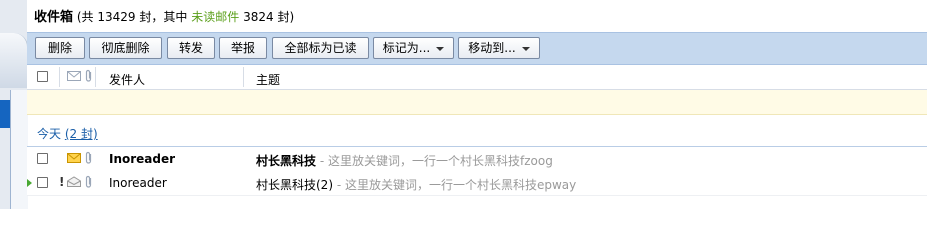  I want to click on total-unit: 封，其中, so click(163, 17).